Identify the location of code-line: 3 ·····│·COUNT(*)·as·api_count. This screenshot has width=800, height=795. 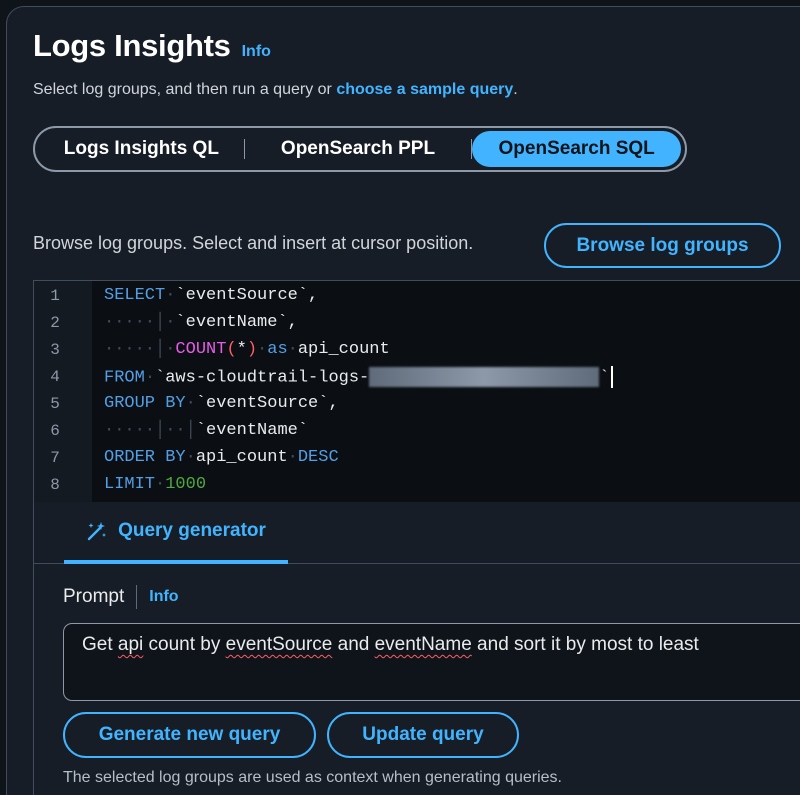
(212, 349).